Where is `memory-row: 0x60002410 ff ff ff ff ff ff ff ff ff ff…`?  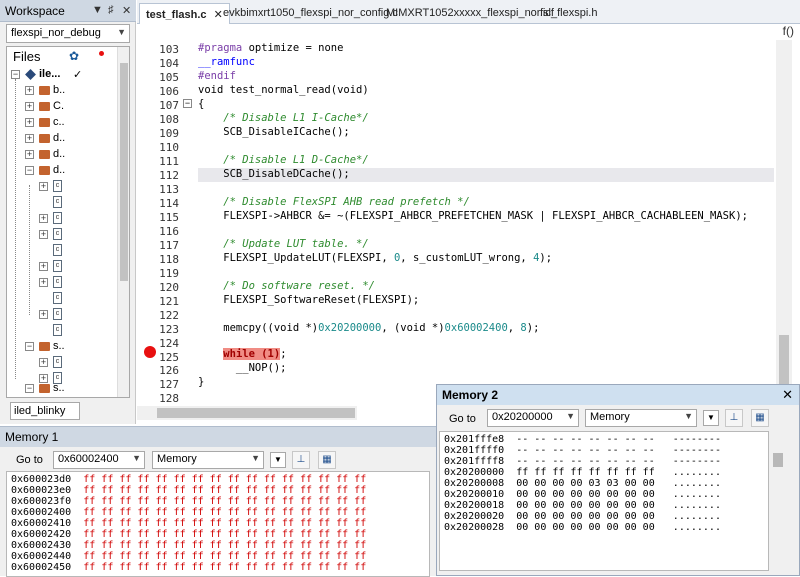 memory-row: 0x60002410 ff ff ff ff ff ff ff ff ff ff… is located at coordinates (188, 523).